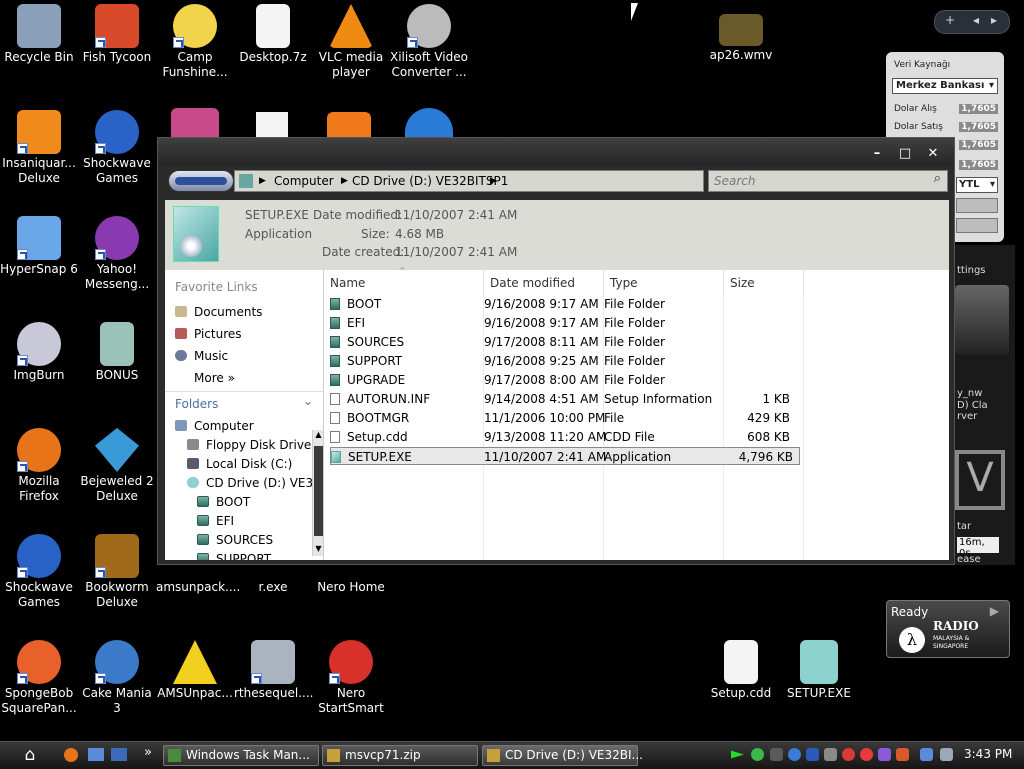 The width and height of the screenshot is (1024, 769). What do you see at coordinates (988, 754) in the screenshot?
I see `taskbar-clock: 3:43 PM` at bounding box center [988, 754].